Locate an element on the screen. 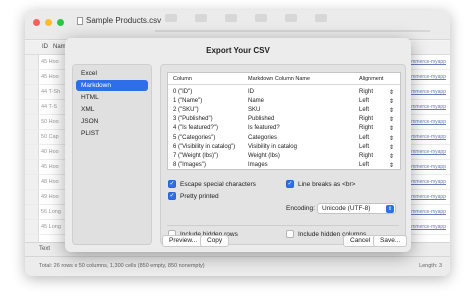 The image size is (474, 299). close-window-button is located at coordinates (36, 22).